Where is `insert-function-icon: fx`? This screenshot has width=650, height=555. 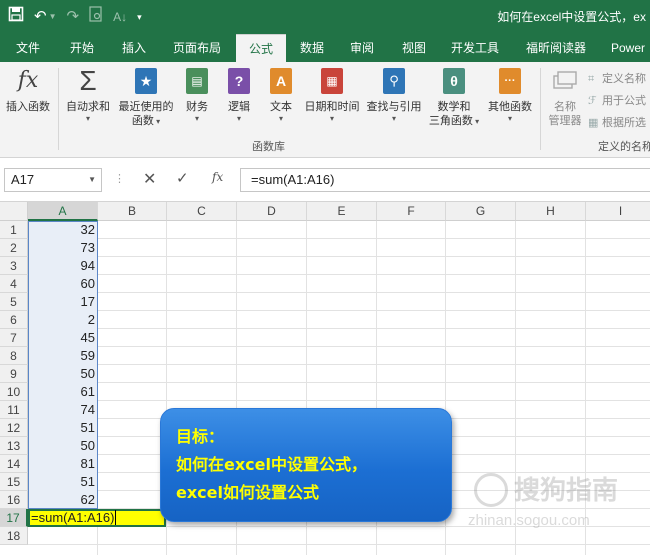
insert-function-icon: fx is located at coordinates (217, 177).